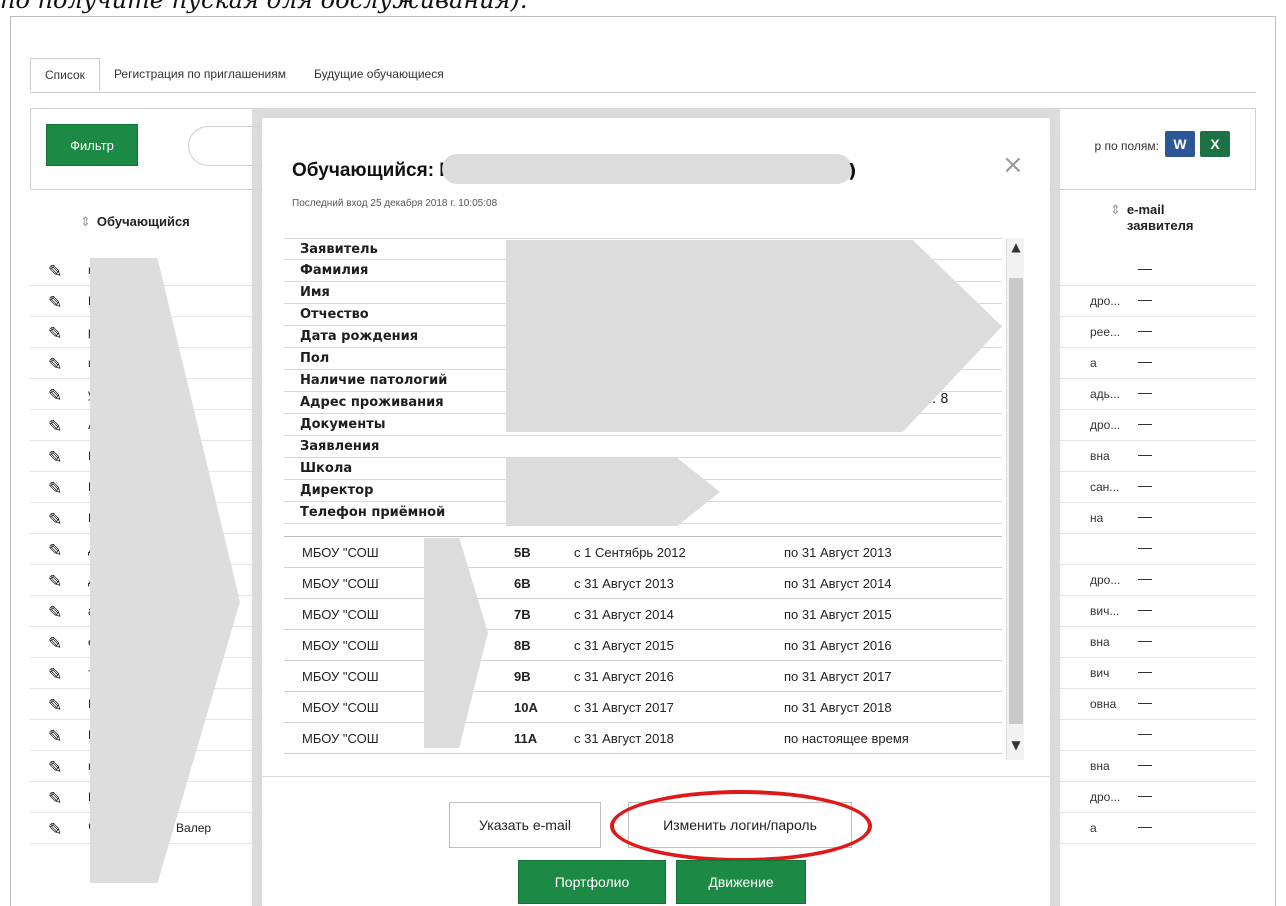  I want to click on history-to: по 31 Август 2017, so click(838, 676).